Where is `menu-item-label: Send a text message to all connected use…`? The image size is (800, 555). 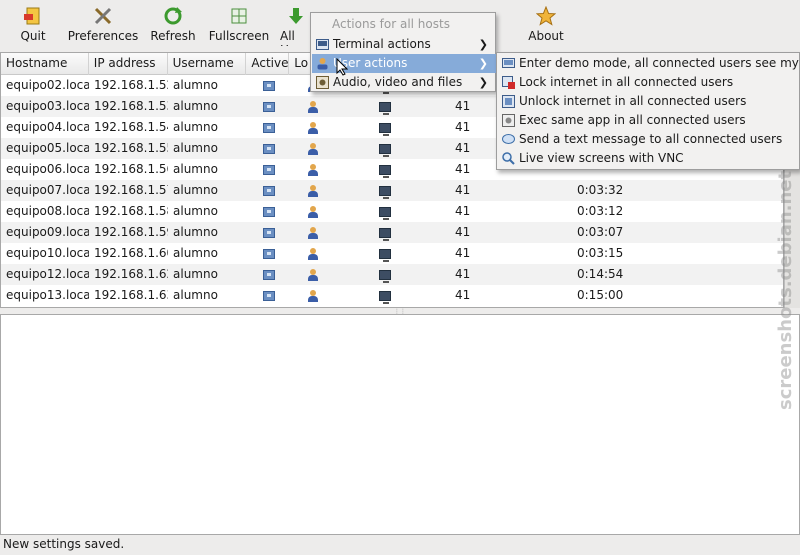
menu-item-label: Send a text message to all connected use… is located at coordinates (651, 139).